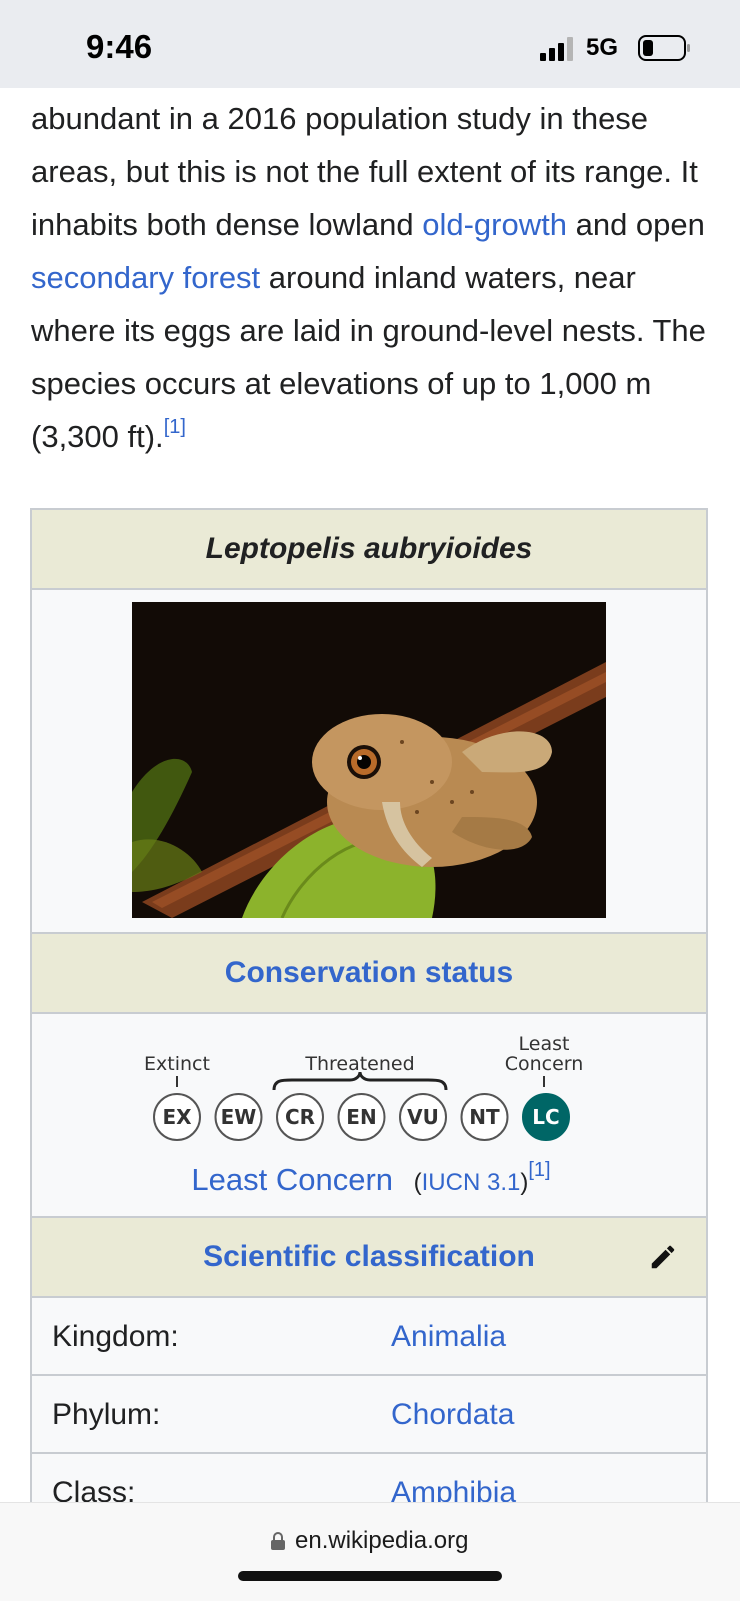 This screenshot has height=1601, width=740. Describe the element at coordinates (369, 1337) in the screenshot. I see `taxonomy-row-kingdom: Kingdom: Animalia` at that location.